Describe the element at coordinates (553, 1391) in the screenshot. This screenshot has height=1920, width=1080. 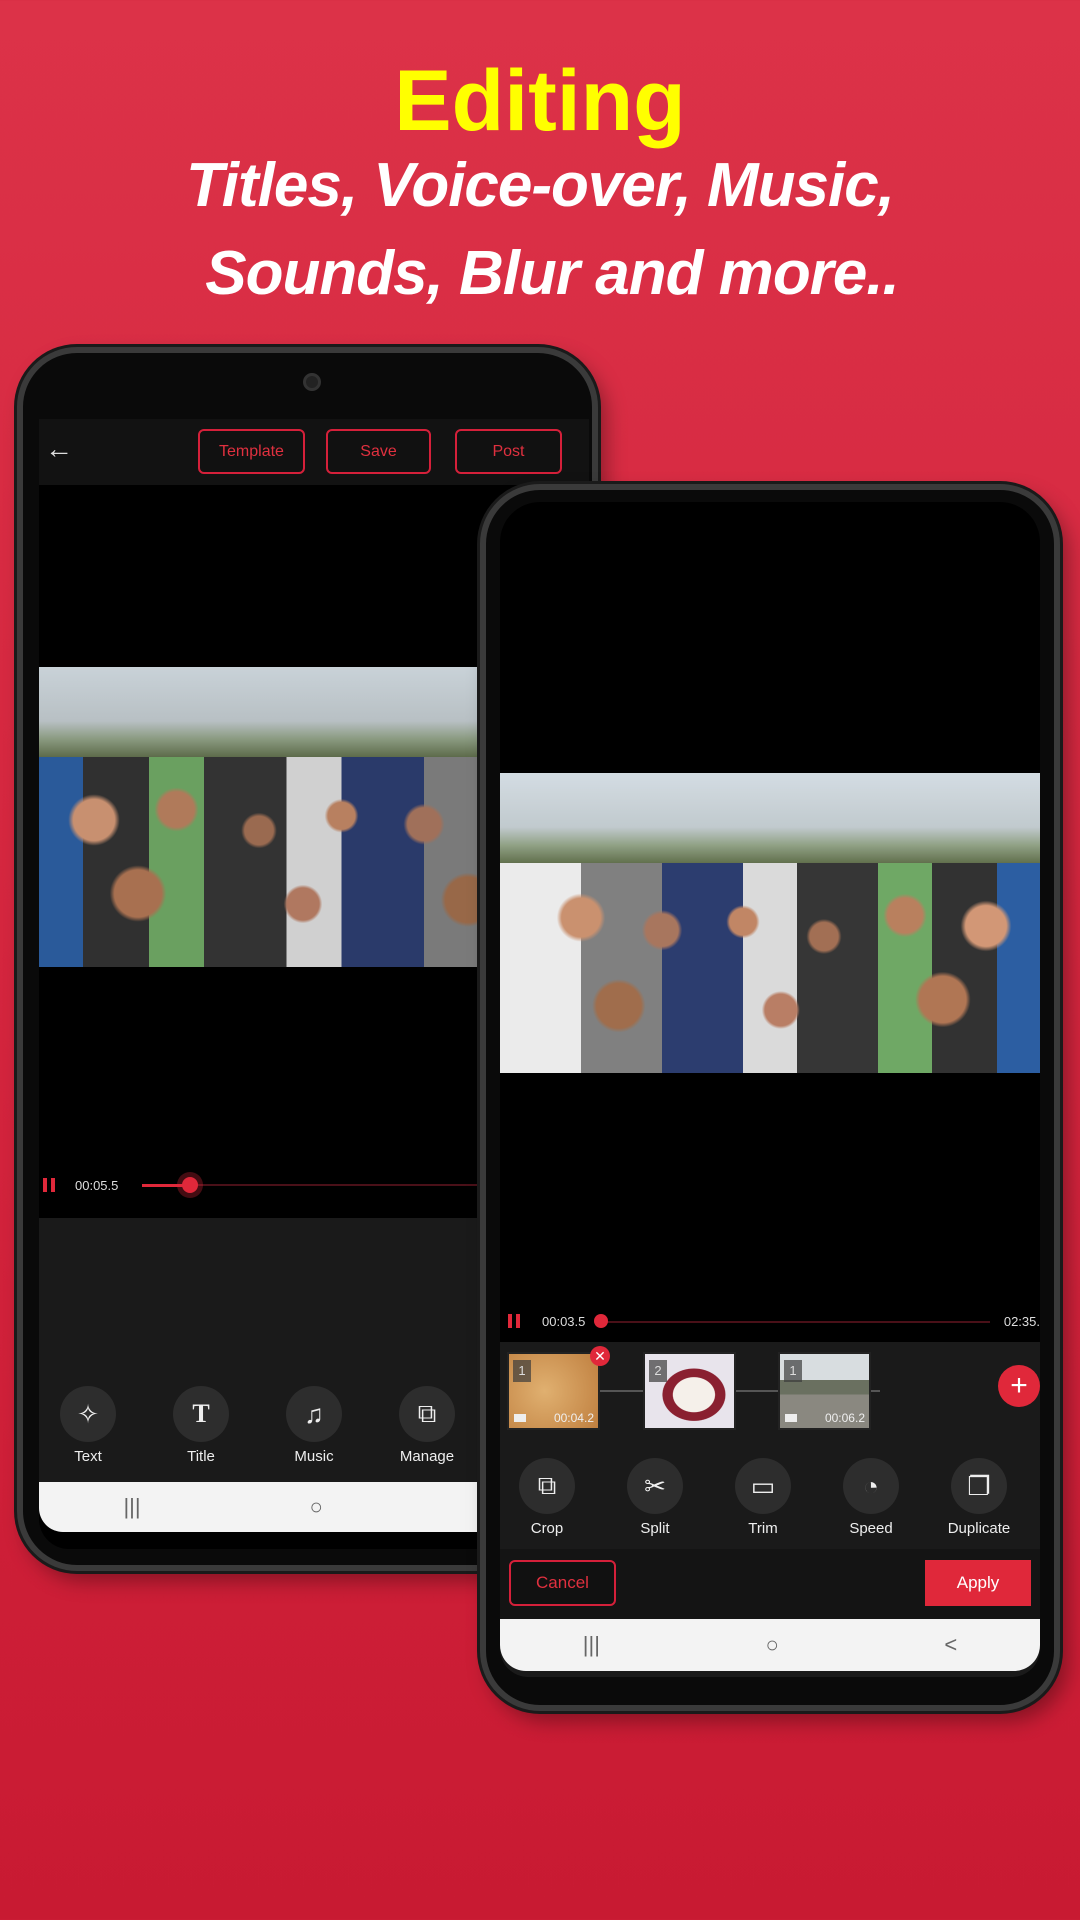
I see `clip-thumbnail: 1 00:04.2` at that location.